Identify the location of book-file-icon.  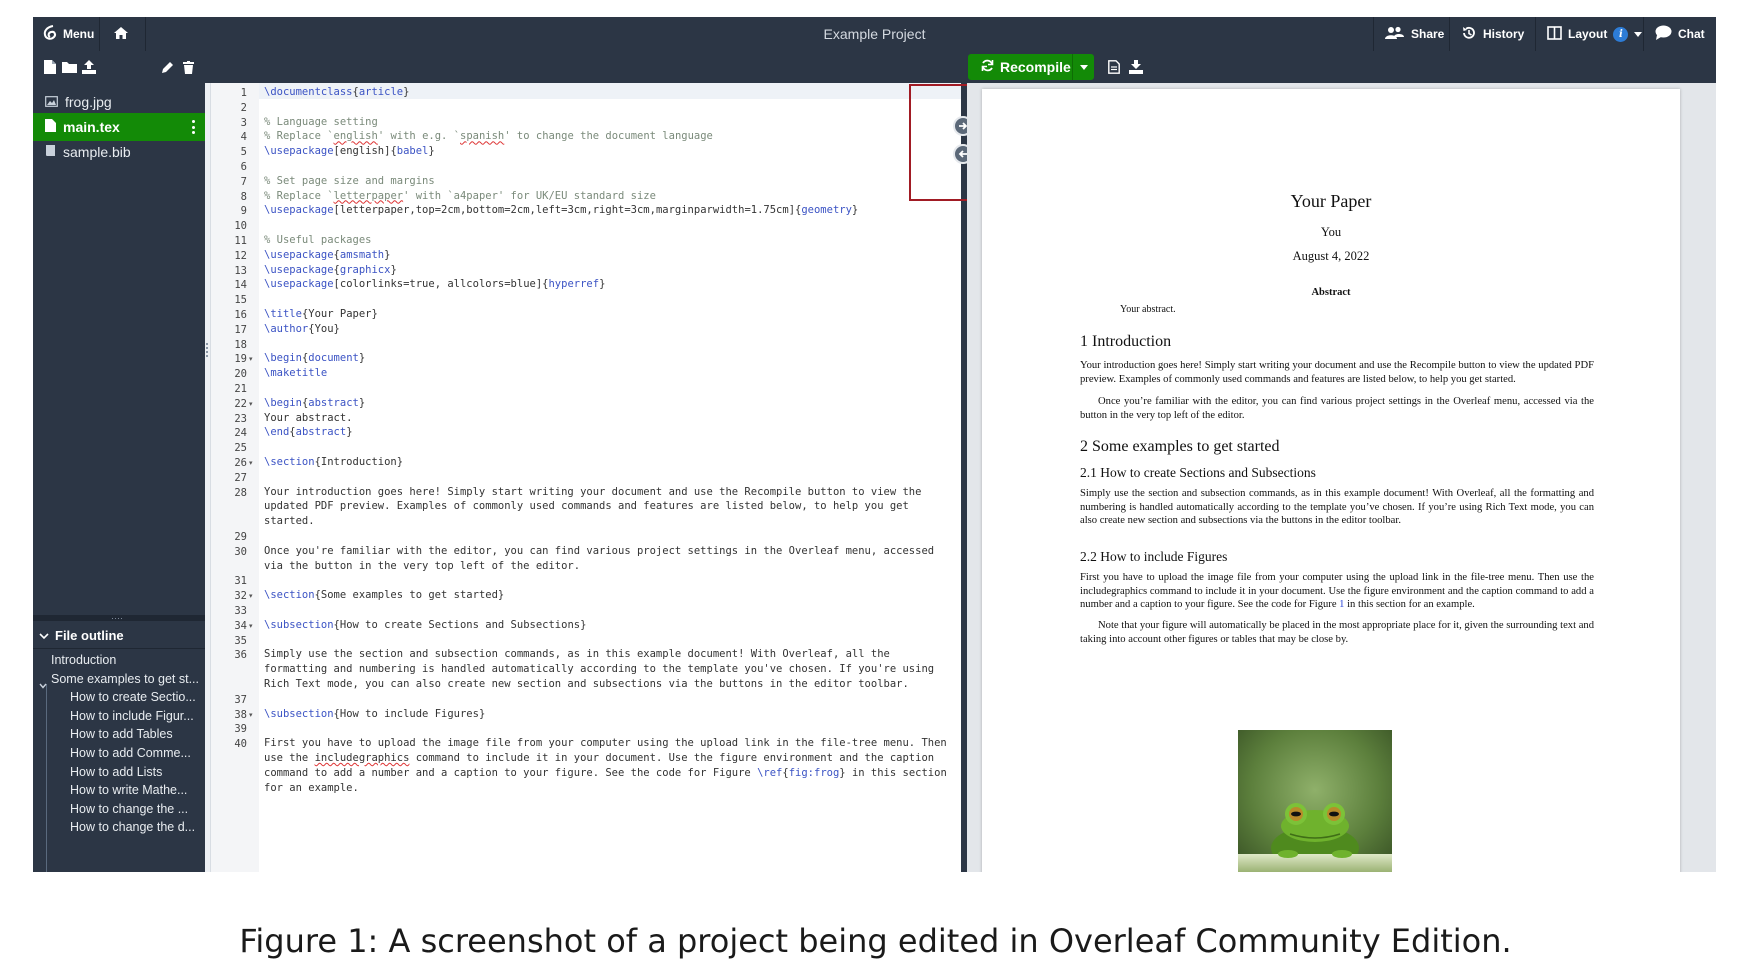
(50, 152).